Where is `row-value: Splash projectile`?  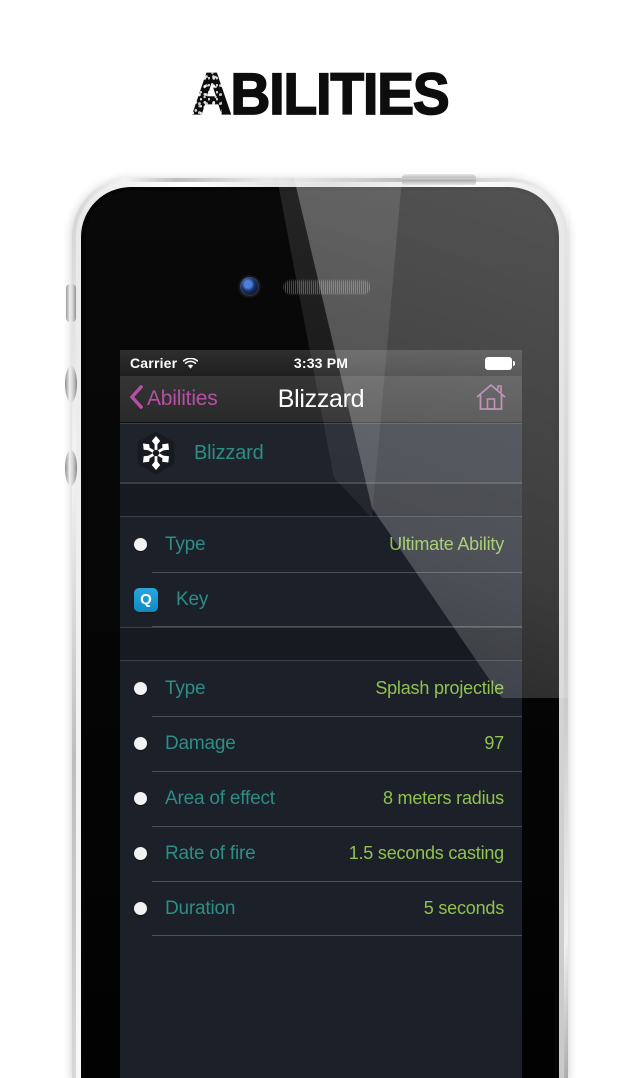
row-value: Splash projectile is located at coordinates (439, 688).